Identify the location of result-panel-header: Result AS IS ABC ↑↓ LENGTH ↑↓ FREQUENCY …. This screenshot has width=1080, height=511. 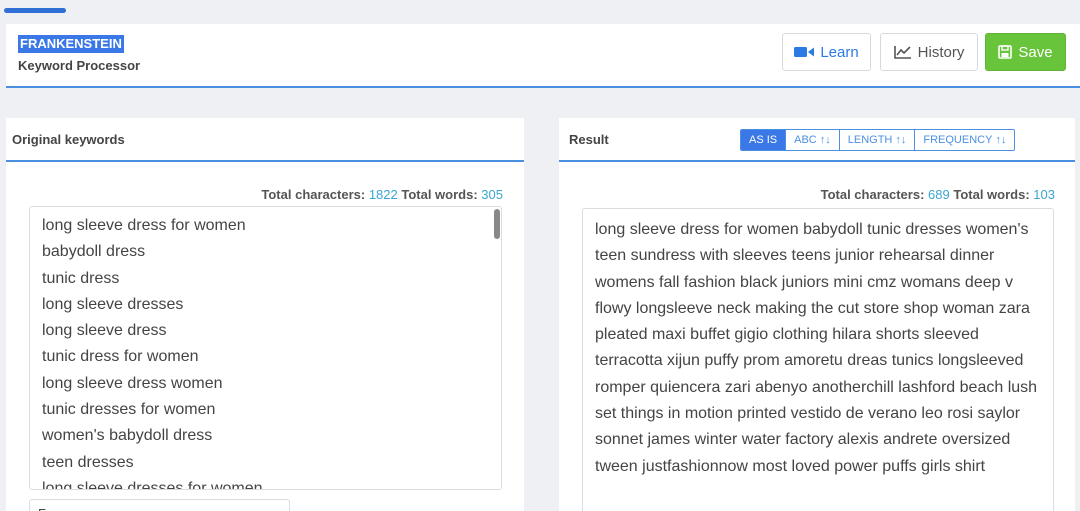
(817, 140).